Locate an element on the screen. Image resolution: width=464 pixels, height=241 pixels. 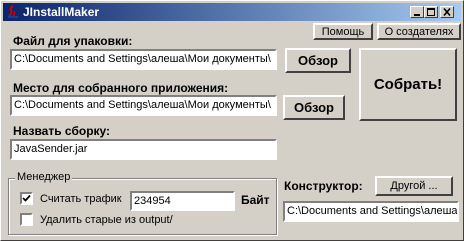
checkmark-icon is located at coordinates (26, 198).